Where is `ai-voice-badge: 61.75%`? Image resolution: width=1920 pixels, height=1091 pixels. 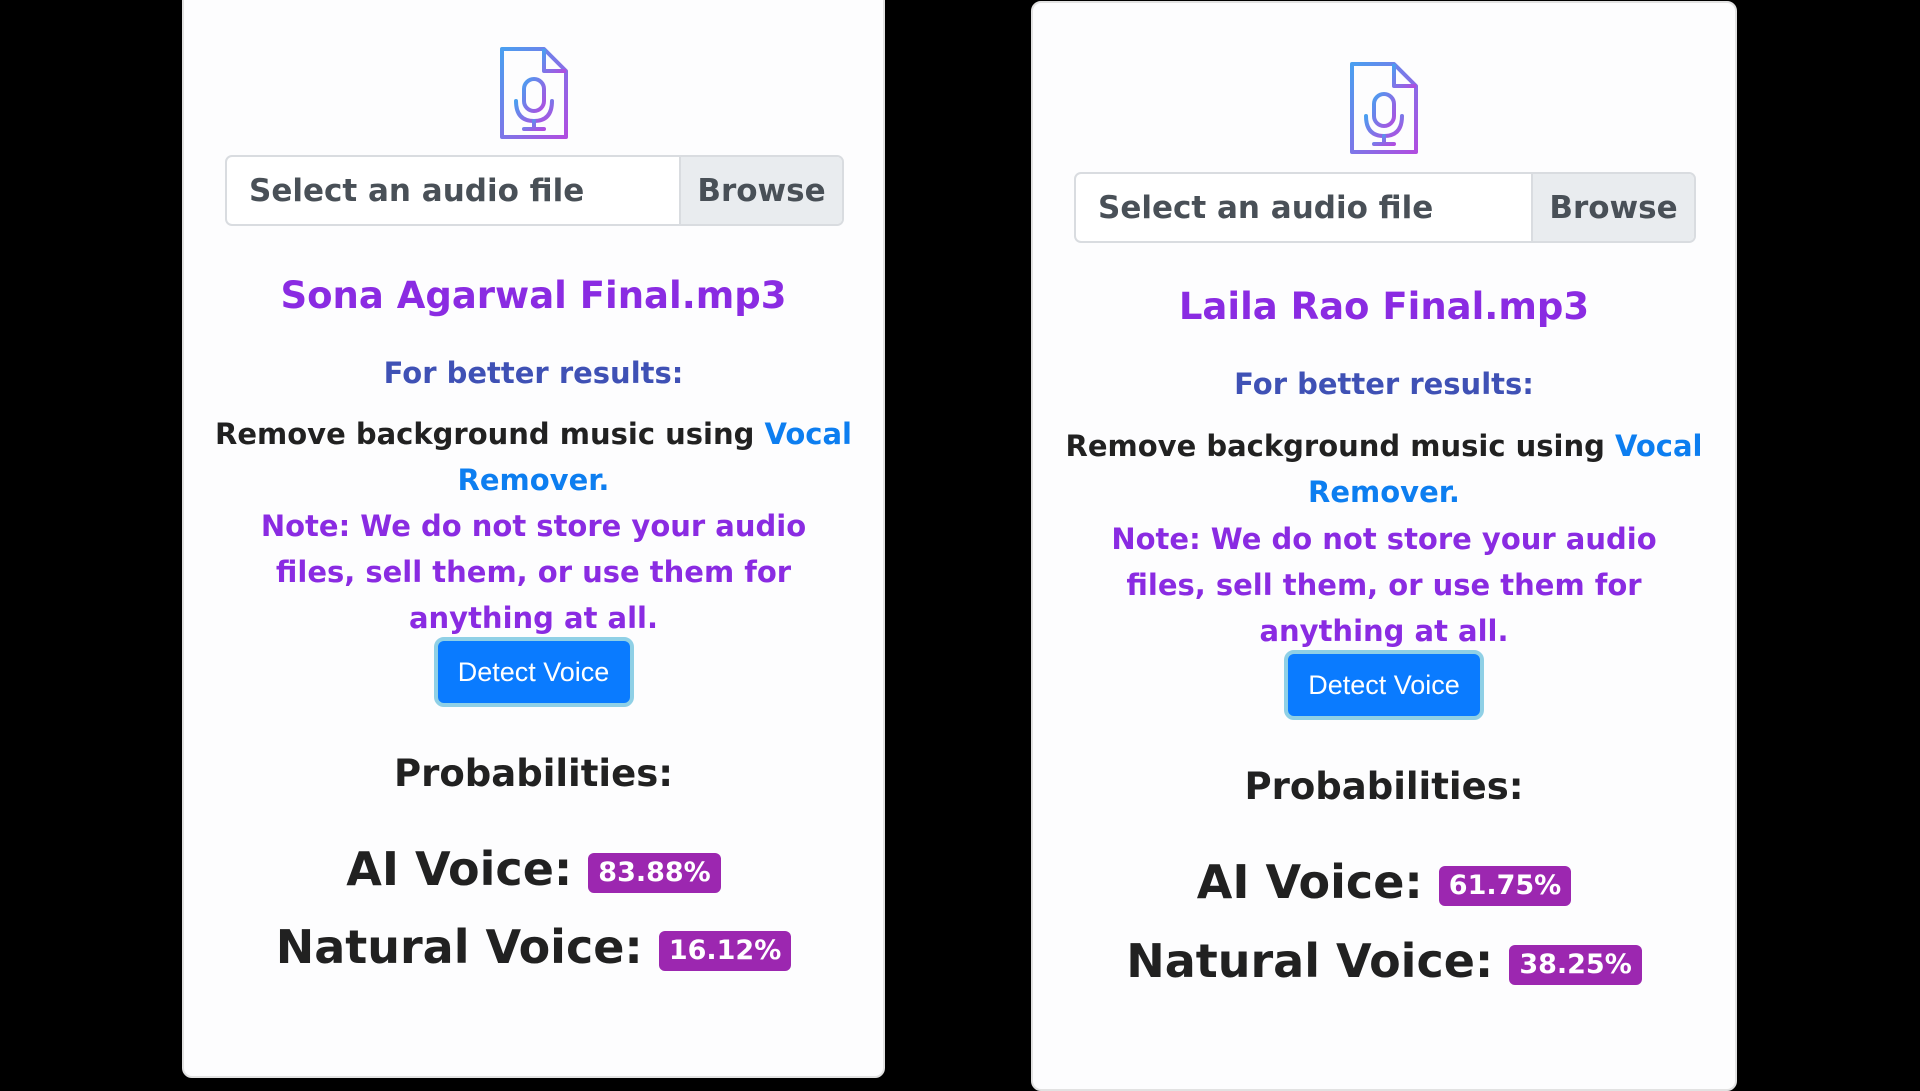
ai-voice-badge: 61.75% is located at coordinates (1505, 886).